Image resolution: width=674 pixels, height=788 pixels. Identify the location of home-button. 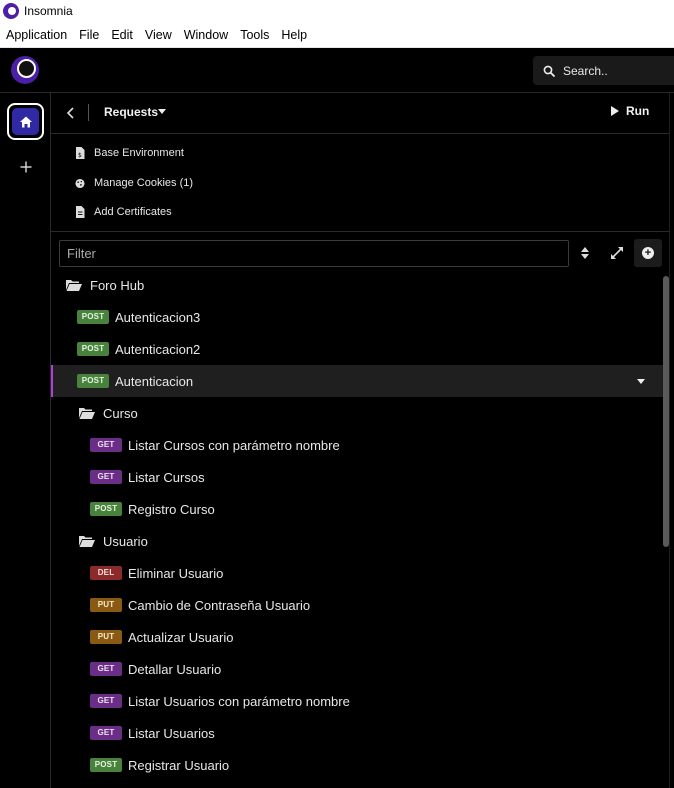
(25, 121).